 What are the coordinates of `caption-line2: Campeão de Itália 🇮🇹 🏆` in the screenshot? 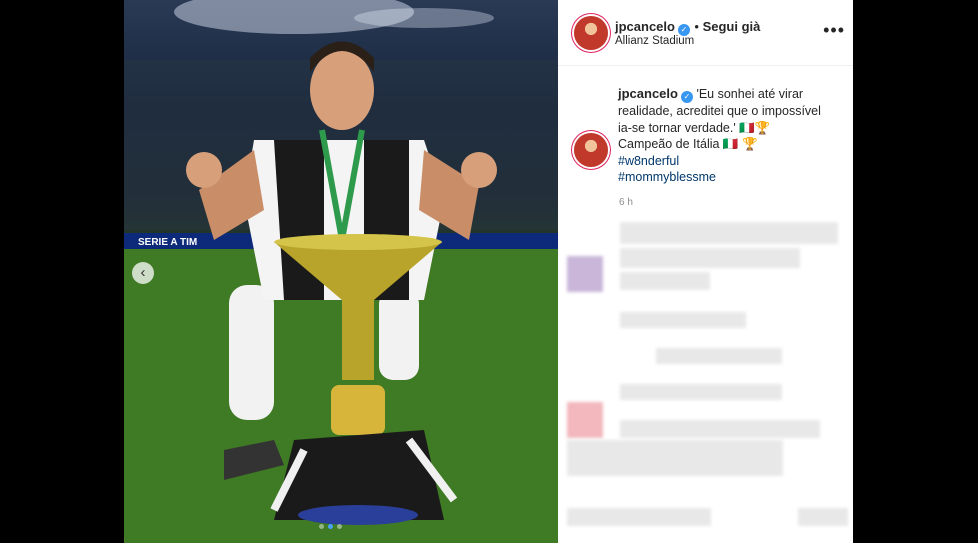 It's located at (688, 144).